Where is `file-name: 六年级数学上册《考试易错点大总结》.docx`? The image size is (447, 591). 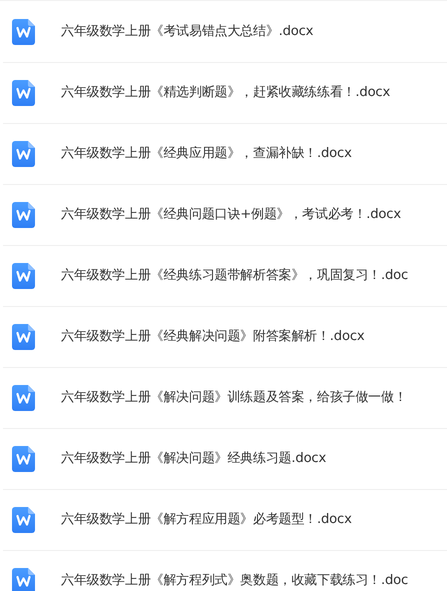 file-name: 六年级数学上册《考试易错点大总结》.docx is located at coordinates (187, 32).